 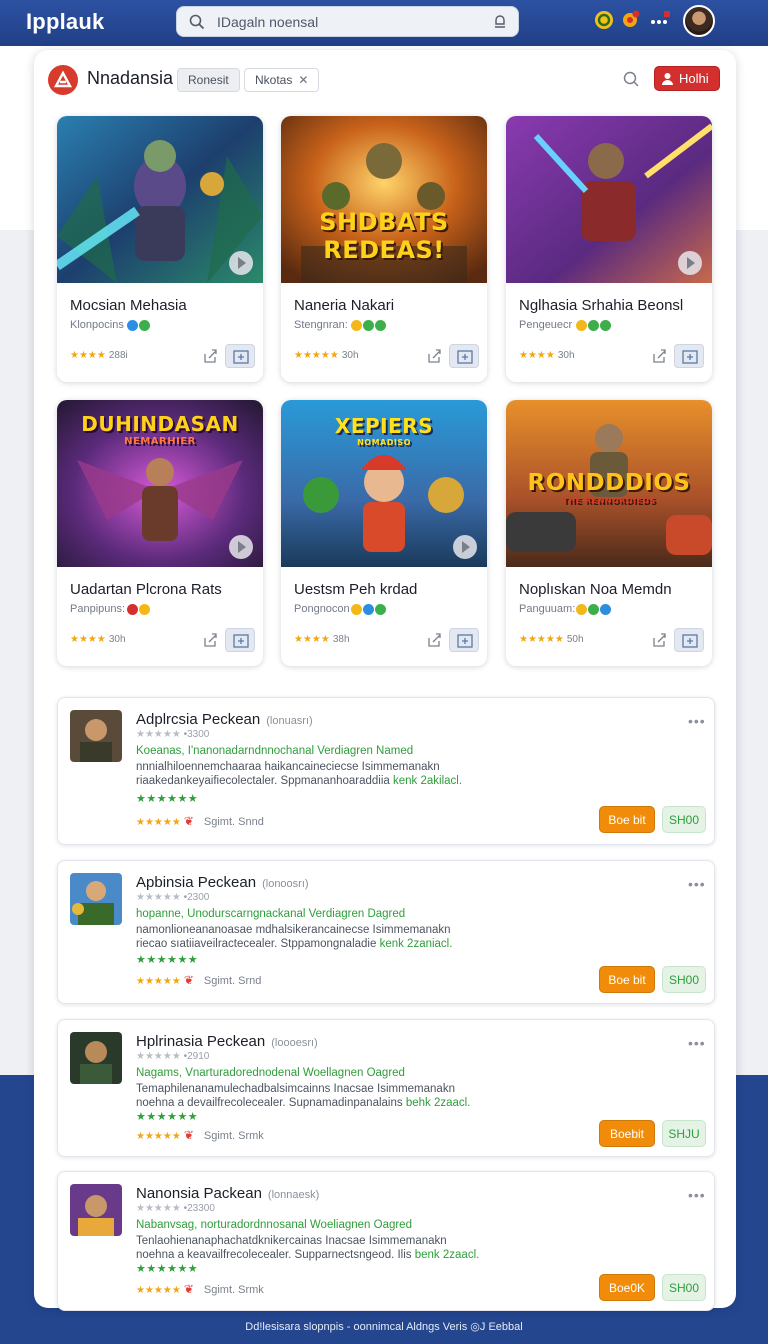 What do you see at coordinates (341, 639) in the screenshot?
I see `rating-count: 38h` at bounding box center [341, 639].